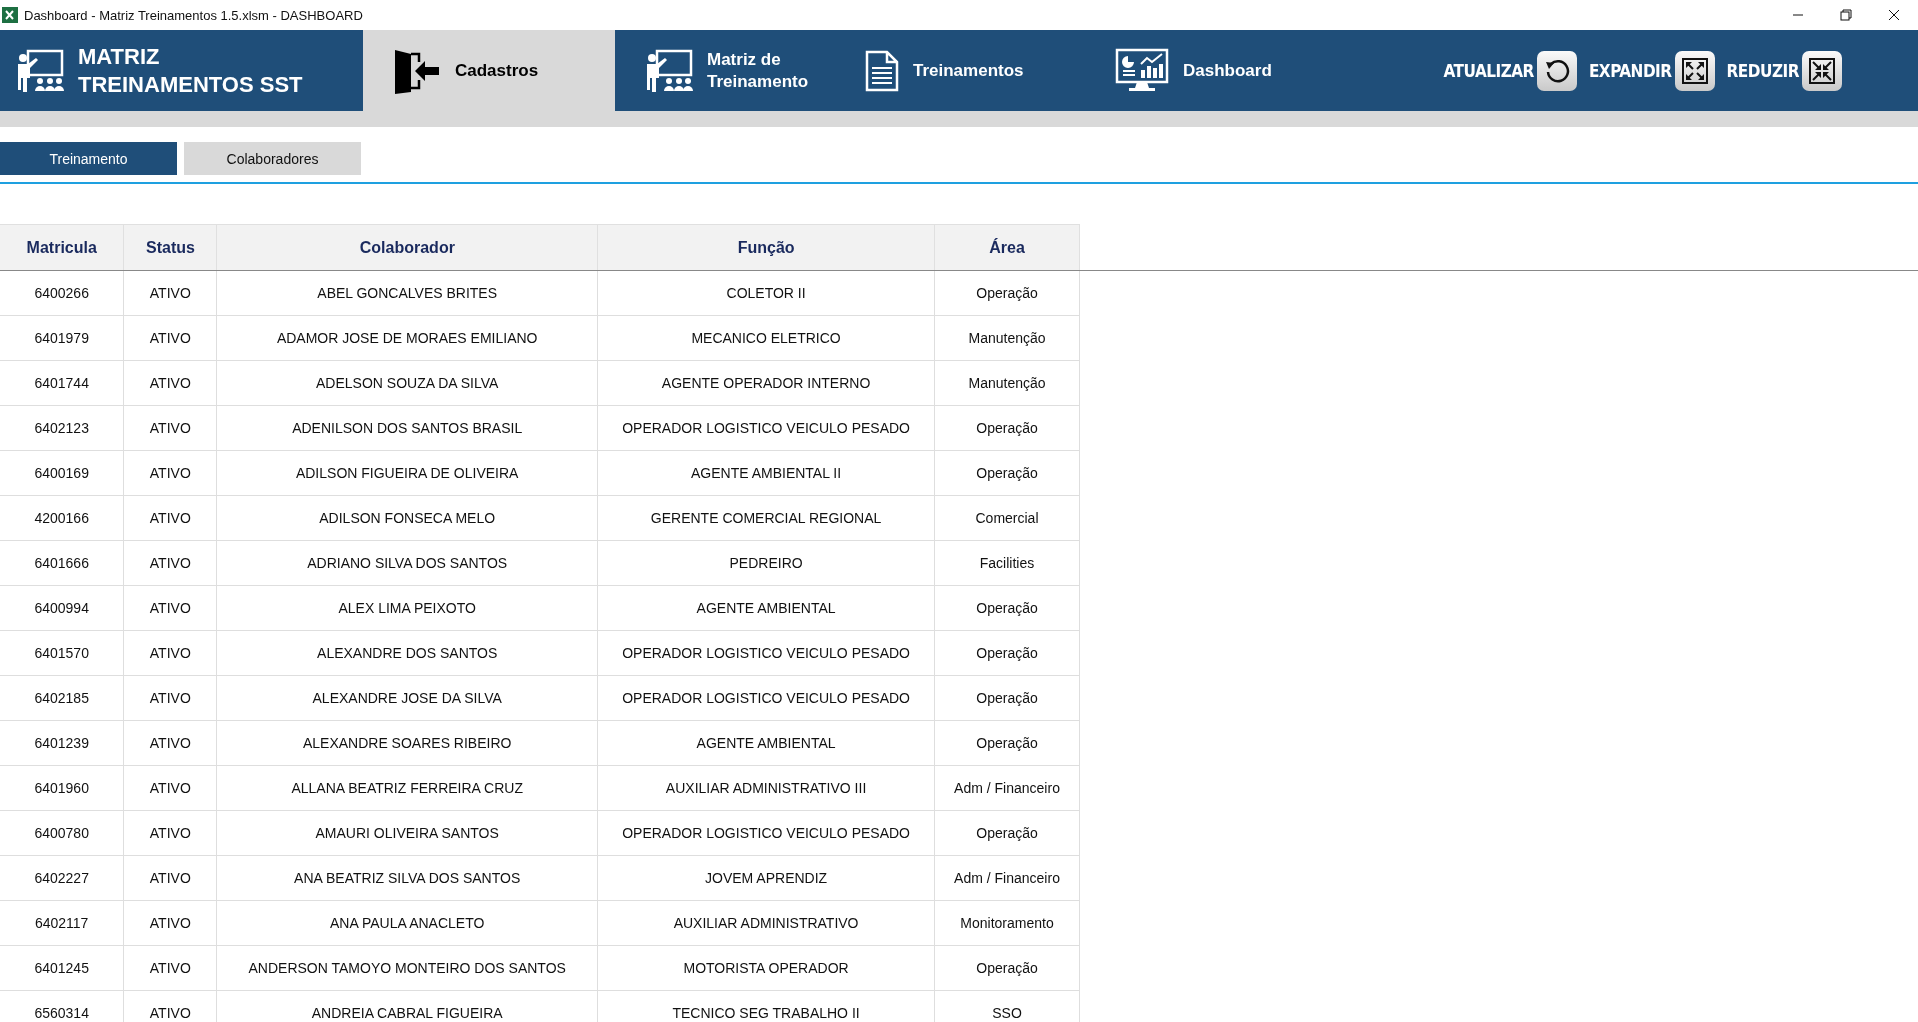  Describe the element at coordinates (62, 743) in the screenshot. I see `table-cell: 6401239` at that location.